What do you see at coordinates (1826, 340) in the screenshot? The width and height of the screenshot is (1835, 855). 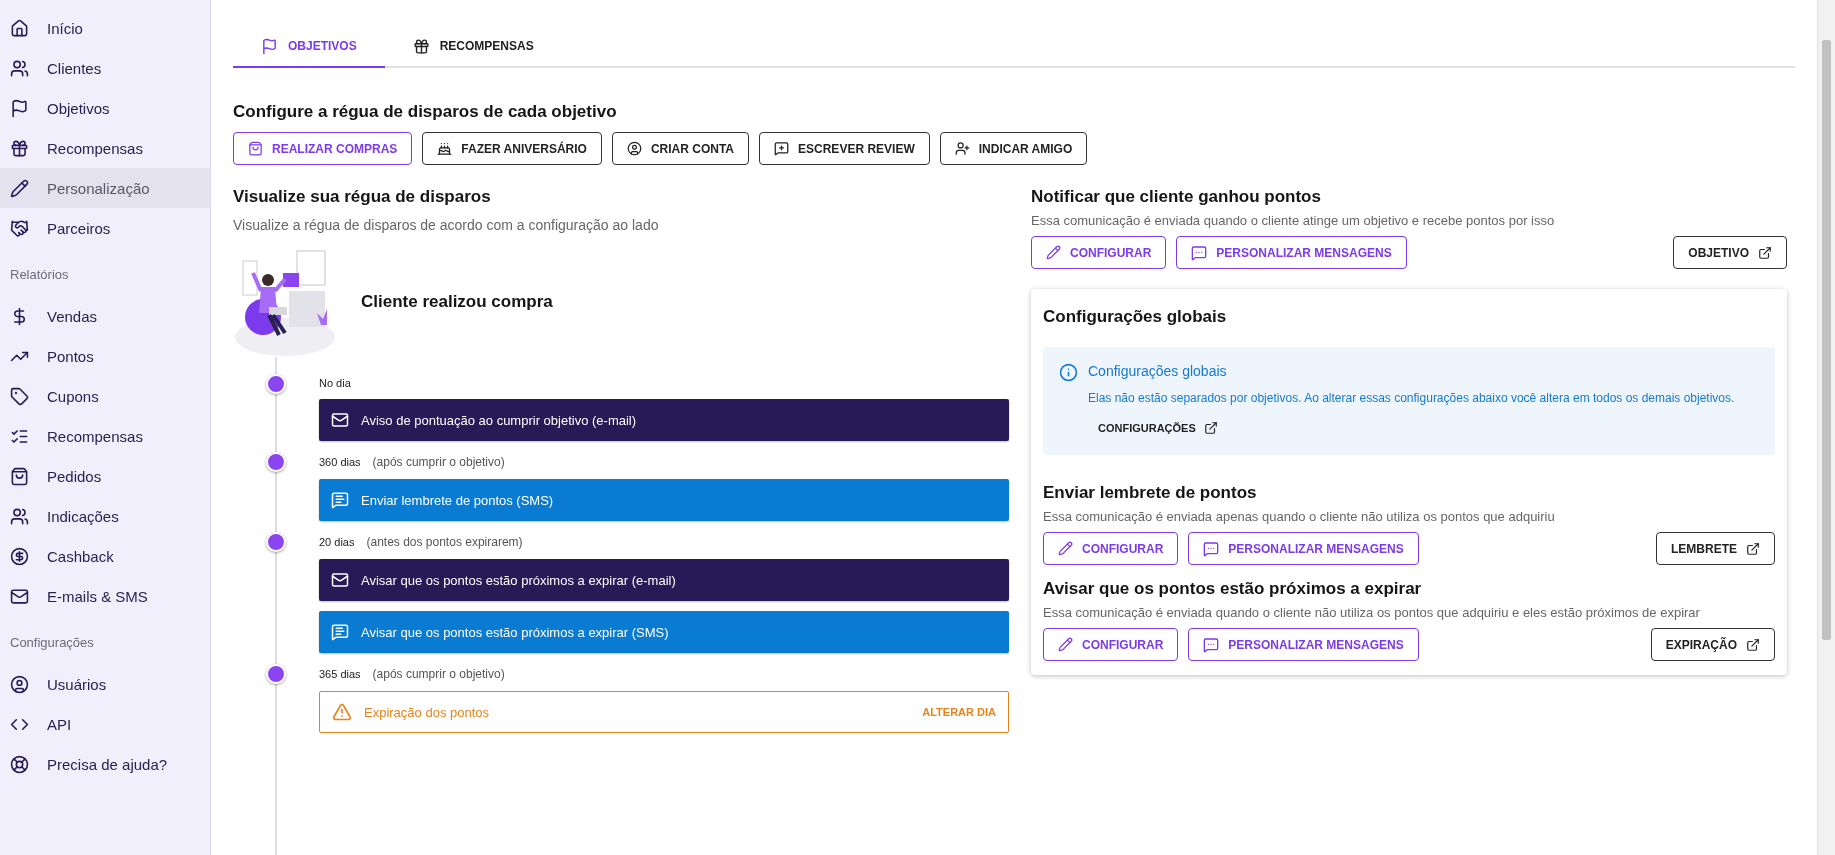 I see `scrollbar-thumb` at bounding box center [1826, 340].